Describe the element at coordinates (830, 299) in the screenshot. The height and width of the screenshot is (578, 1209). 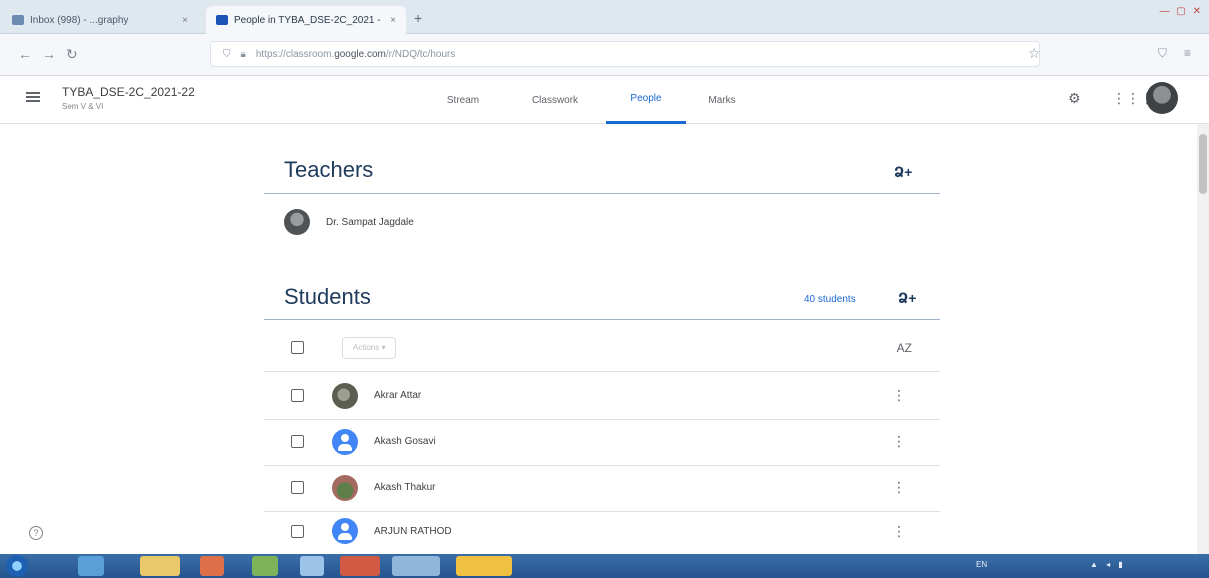
I see `student-count: 40 students` at that location.